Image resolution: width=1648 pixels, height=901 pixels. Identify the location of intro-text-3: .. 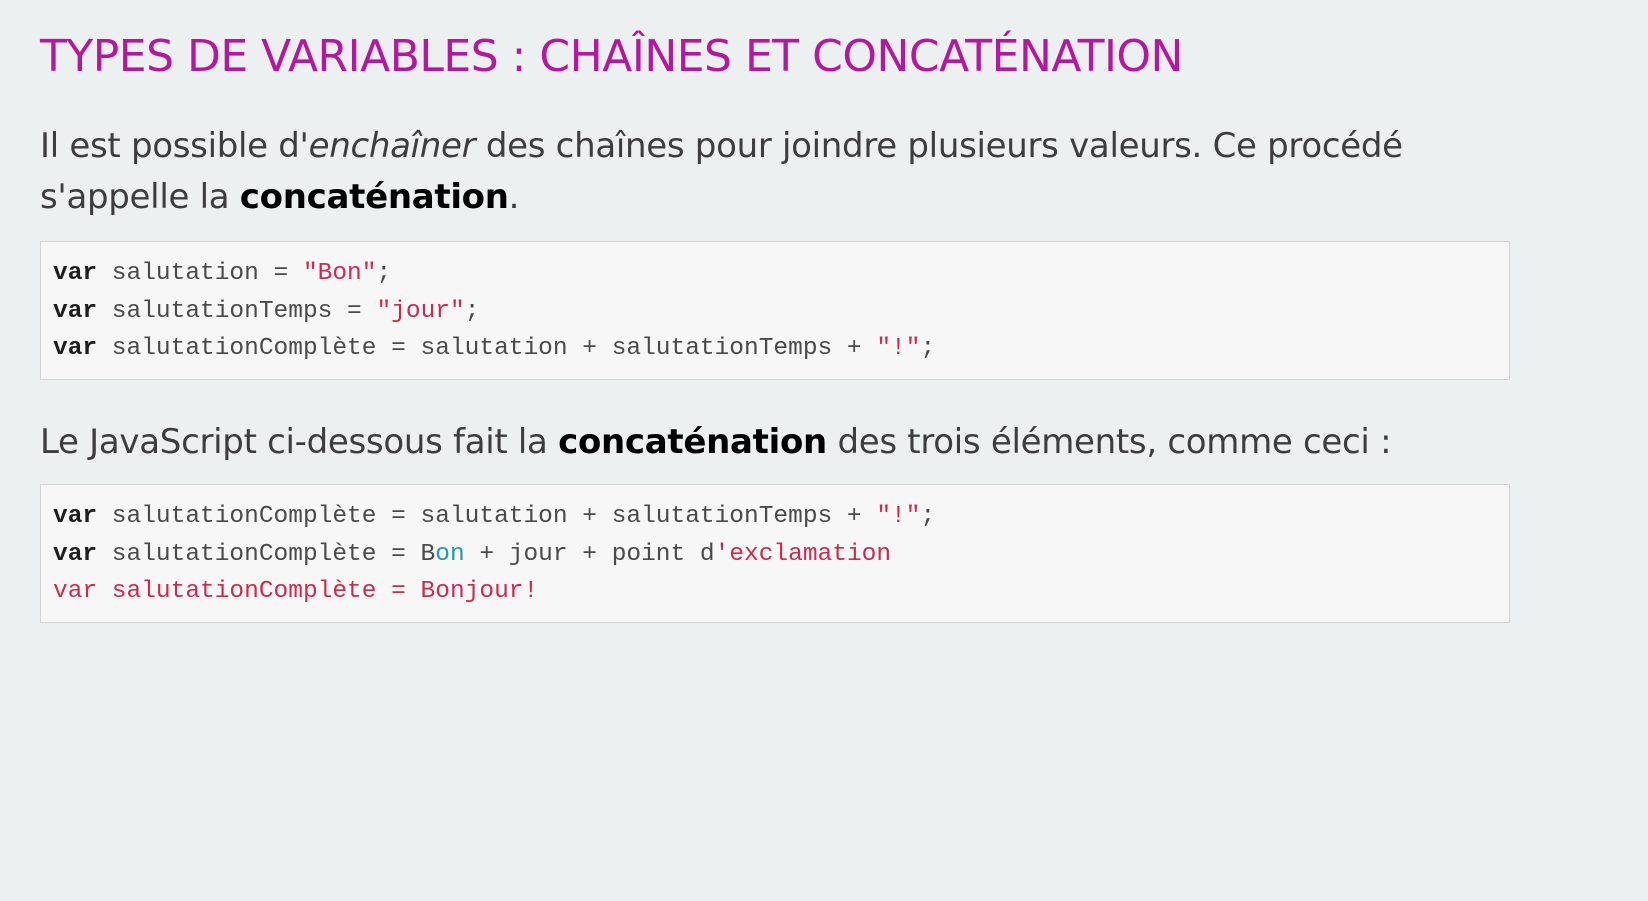
(514, 197).